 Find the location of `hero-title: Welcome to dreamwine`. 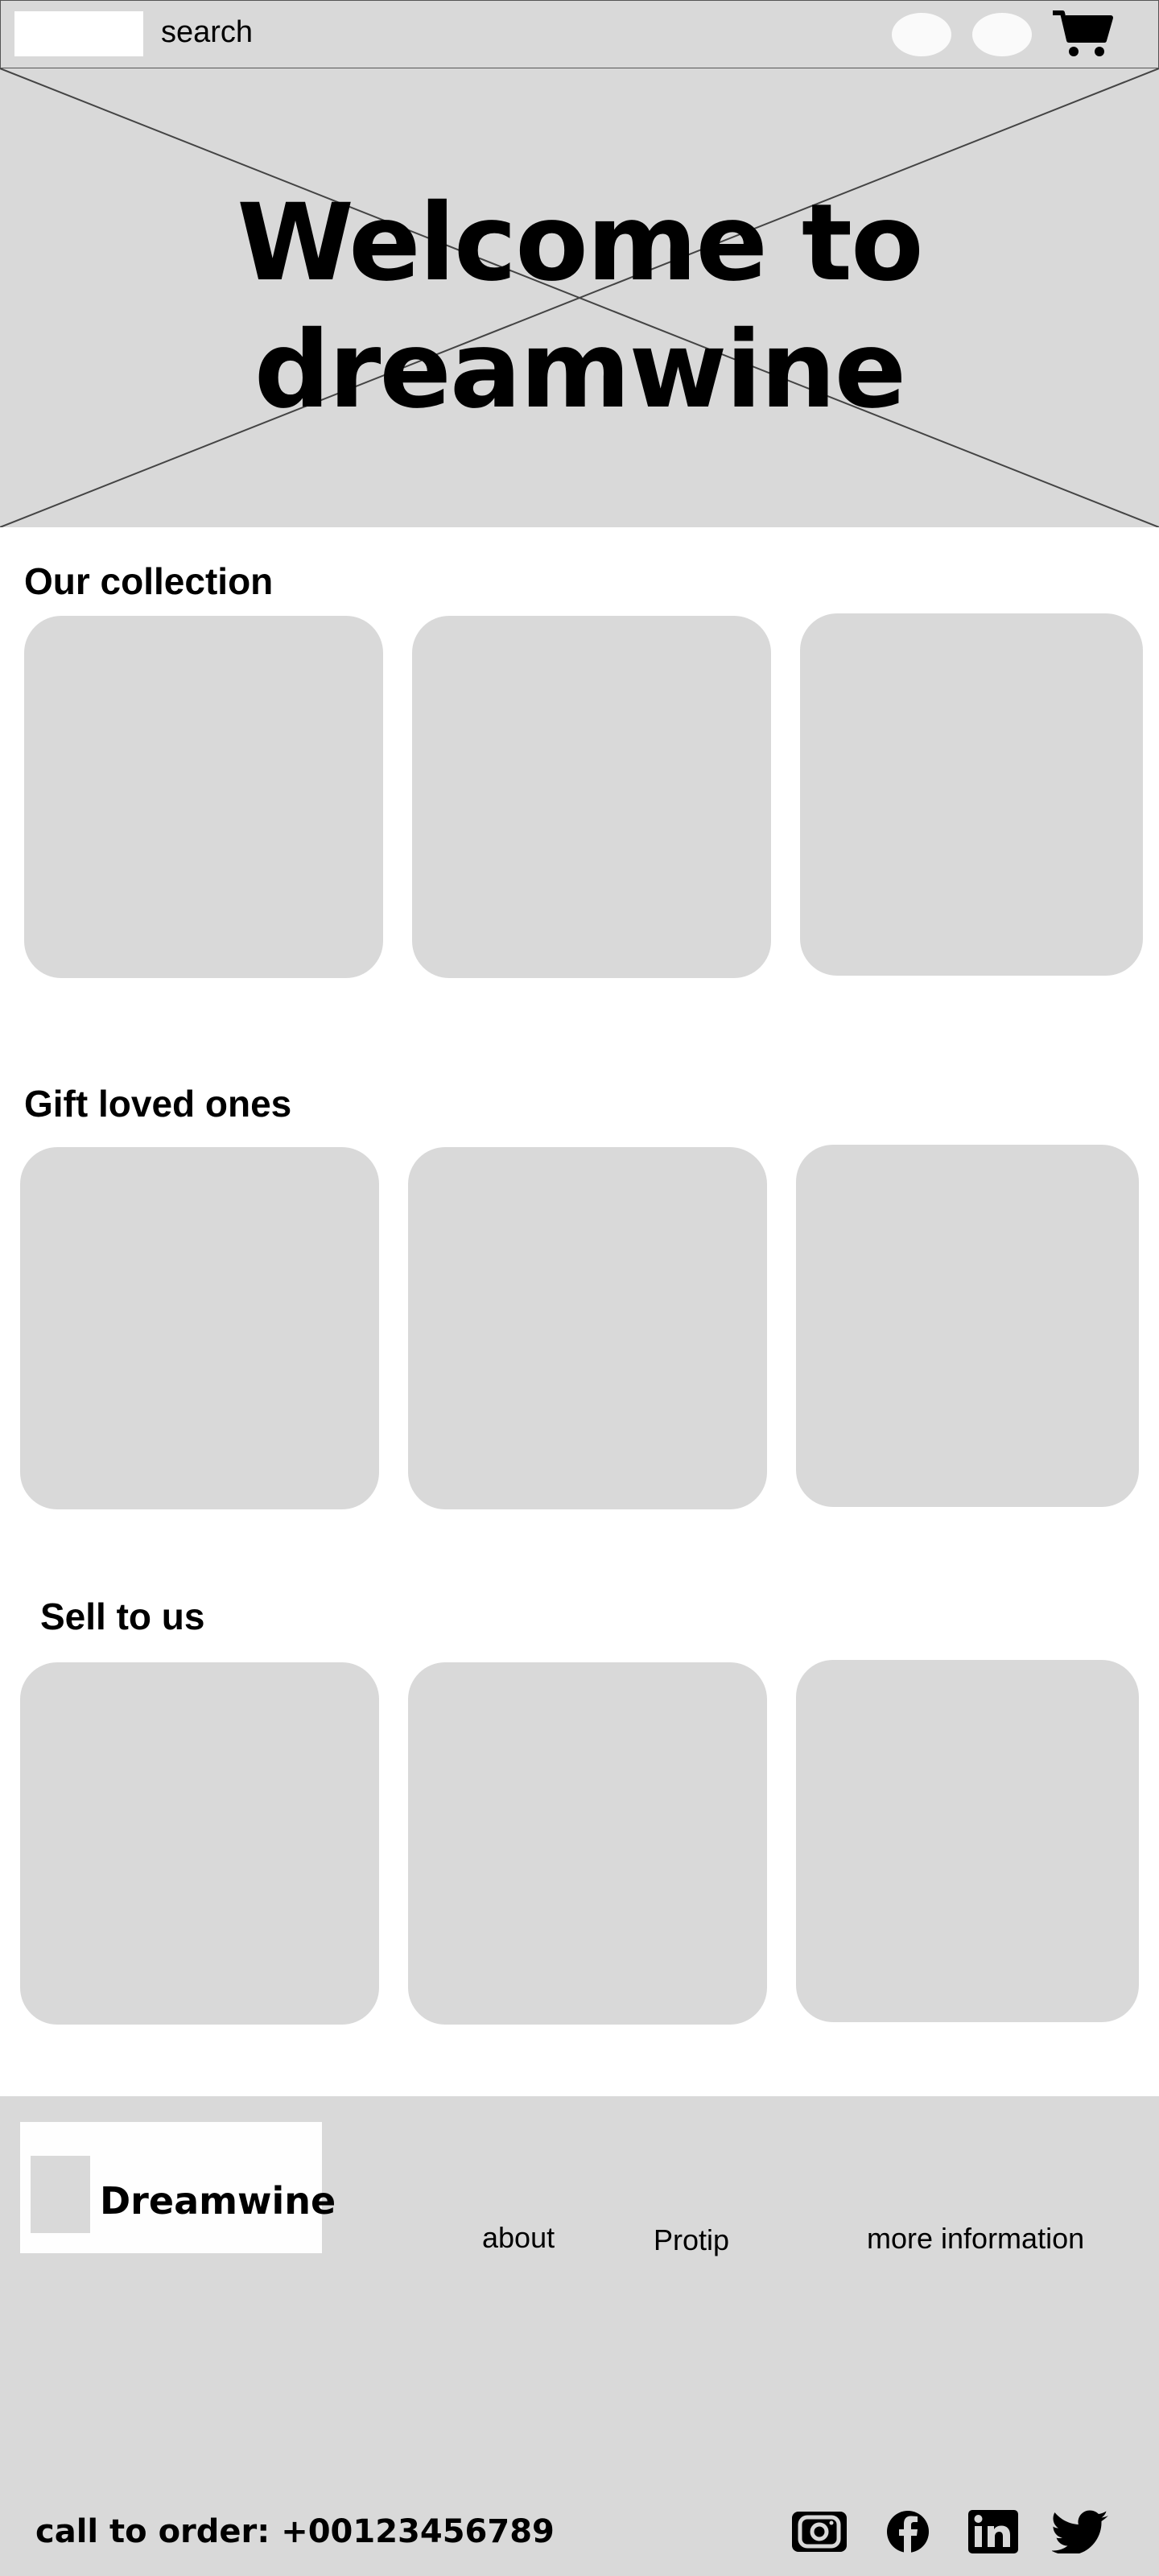

hero-title: Welcome to dreamwine is located at coordinates (579, 307).